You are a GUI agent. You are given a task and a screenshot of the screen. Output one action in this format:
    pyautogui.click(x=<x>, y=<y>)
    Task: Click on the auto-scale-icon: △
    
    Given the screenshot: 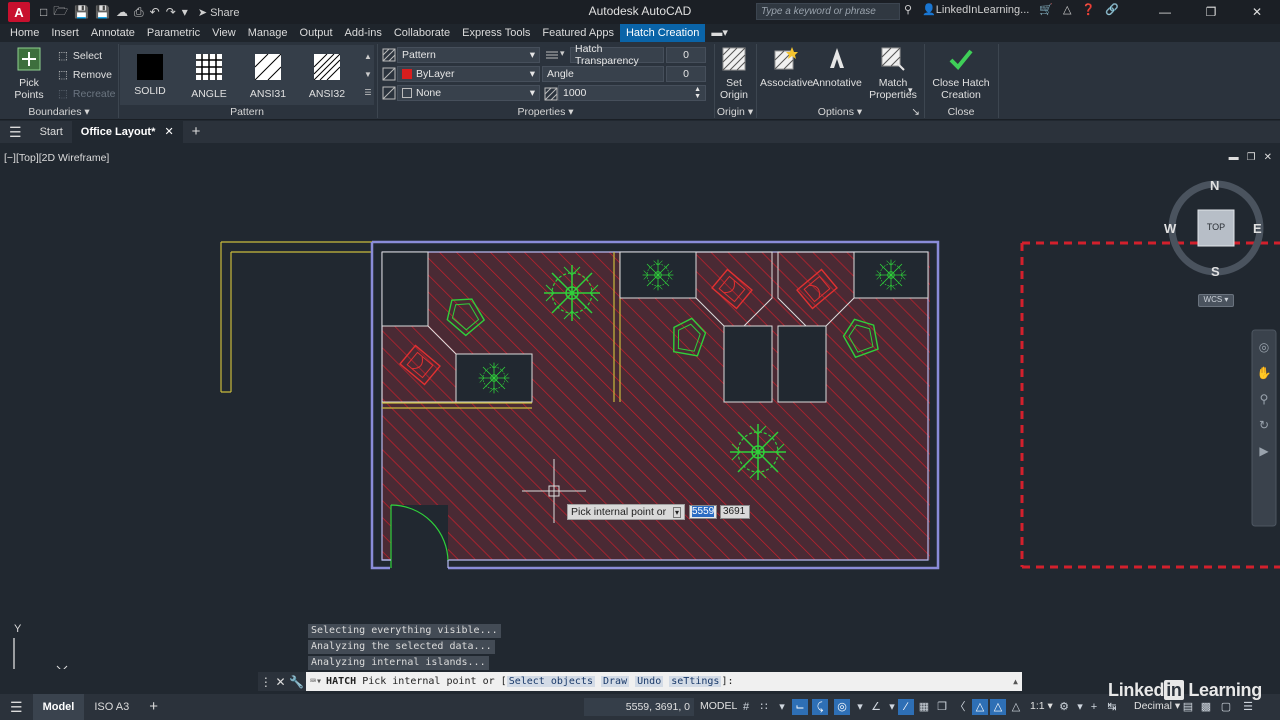 What is the action you would take?
    pyautogui.click(x=998, y=707)
    